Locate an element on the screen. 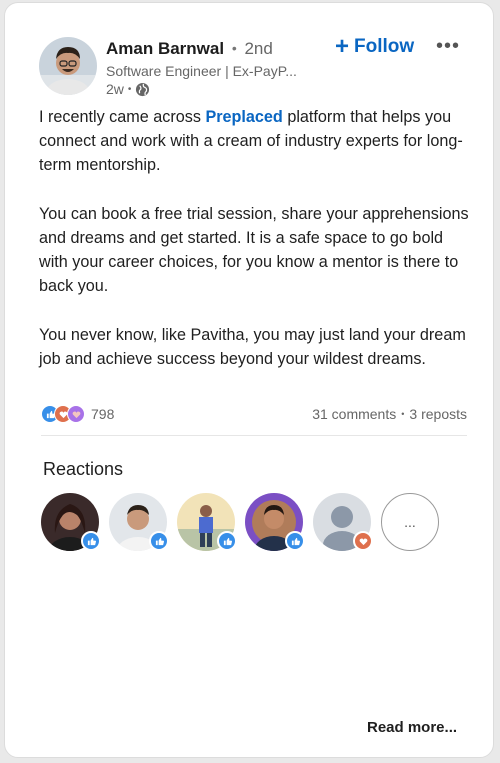 The width and height of the screenshot is (500, 763). reposts-count: 3 reposts is located at coordinates (438, 414).